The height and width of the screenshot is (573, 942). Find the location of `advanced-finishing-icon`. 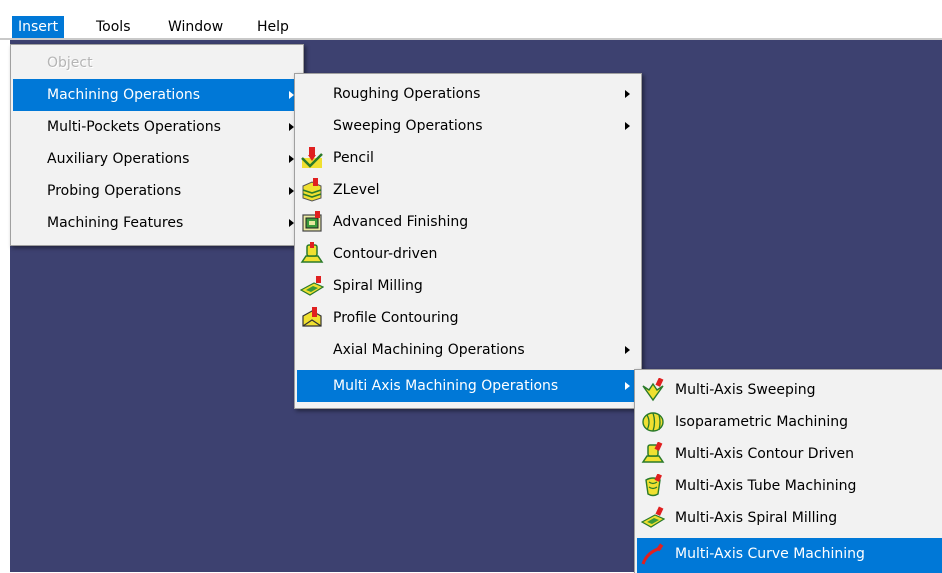

advanced-finishing-icon is located at coordinates (312, 221).